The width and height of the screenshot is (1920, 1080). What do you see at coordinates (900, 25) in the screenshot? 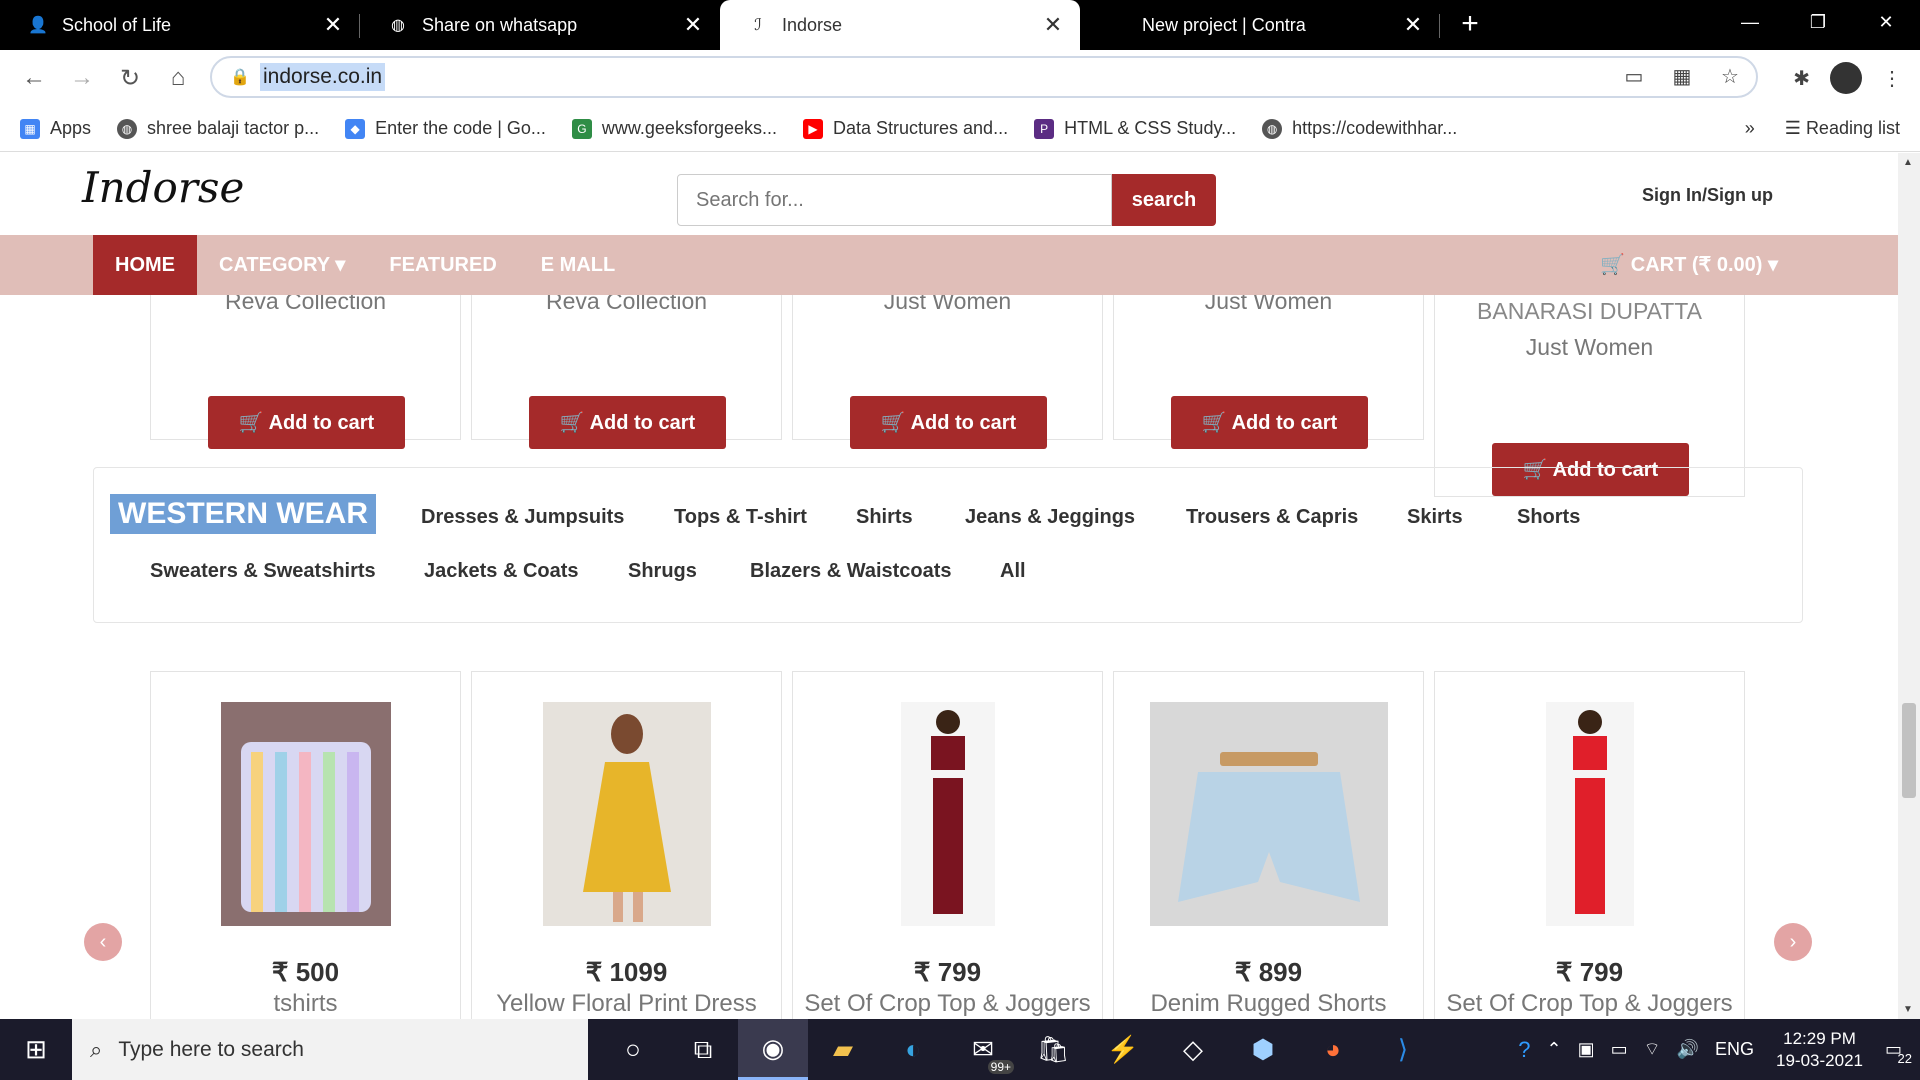
I see `tab-indorse: ℐ Indorse ✕` at bounding box center [900, 25].